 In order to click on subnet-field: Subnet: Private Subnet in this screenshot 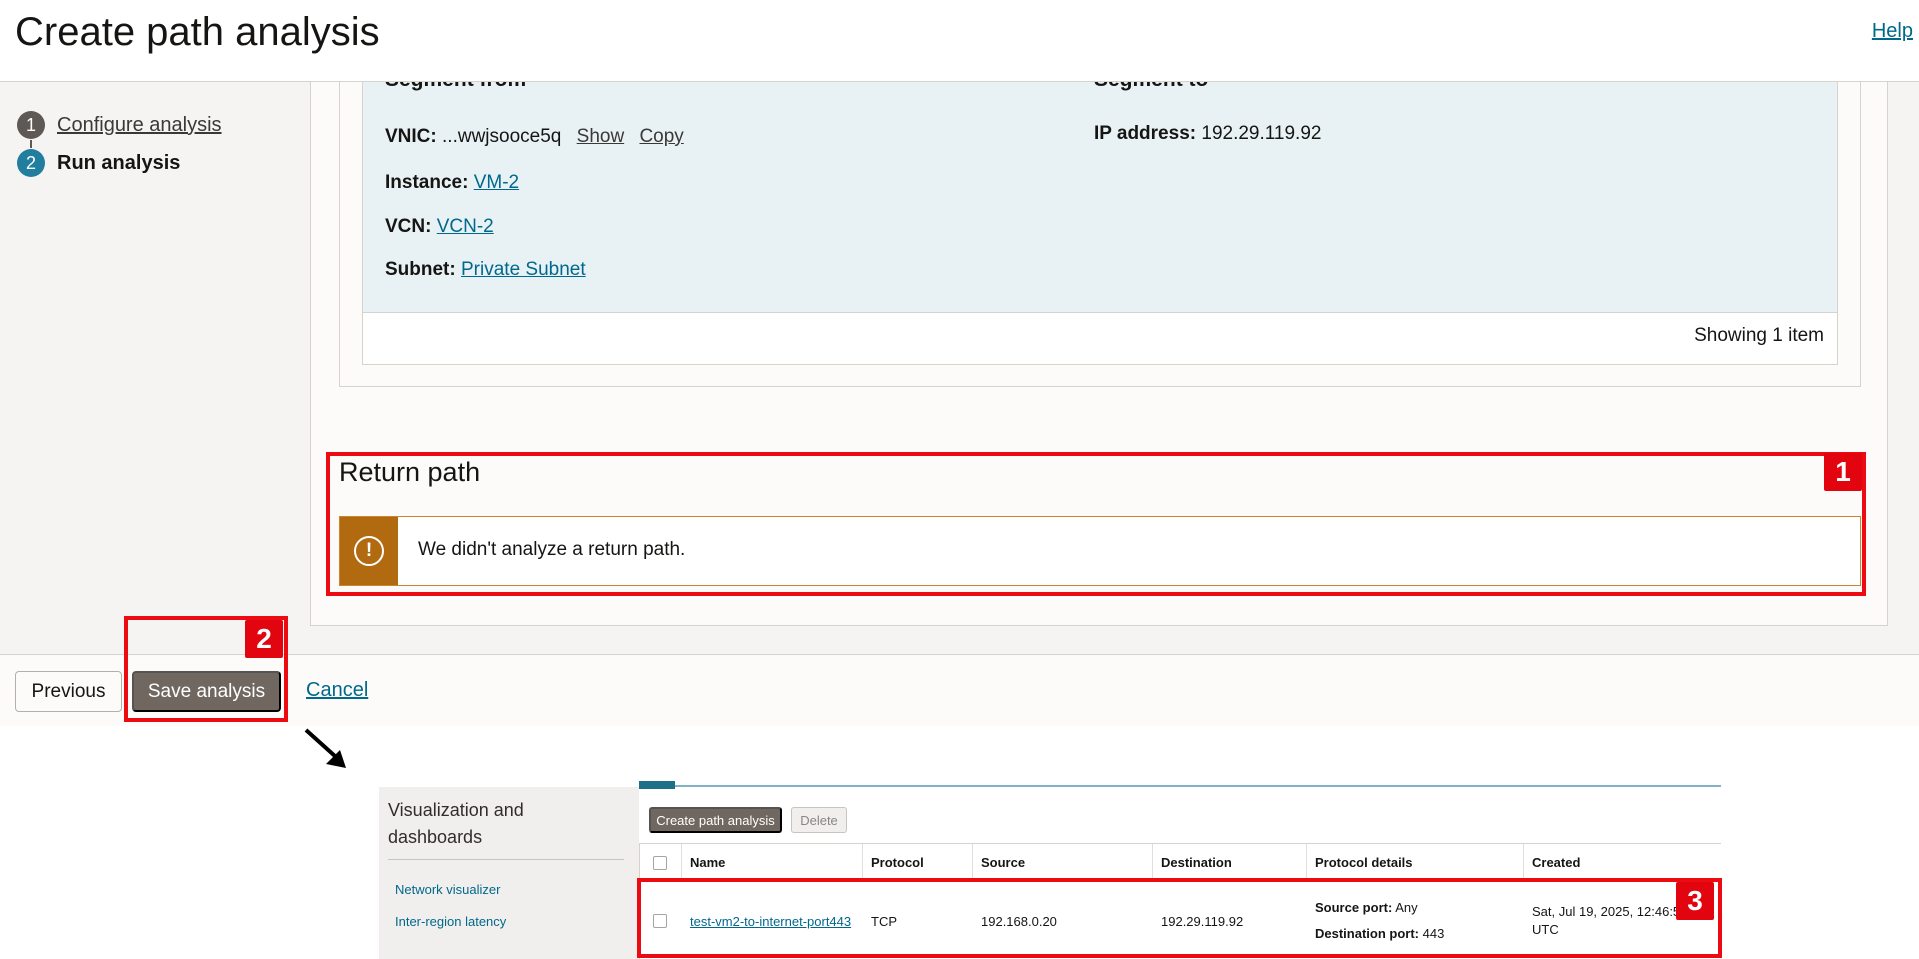, I will do `click(485, 270)`.